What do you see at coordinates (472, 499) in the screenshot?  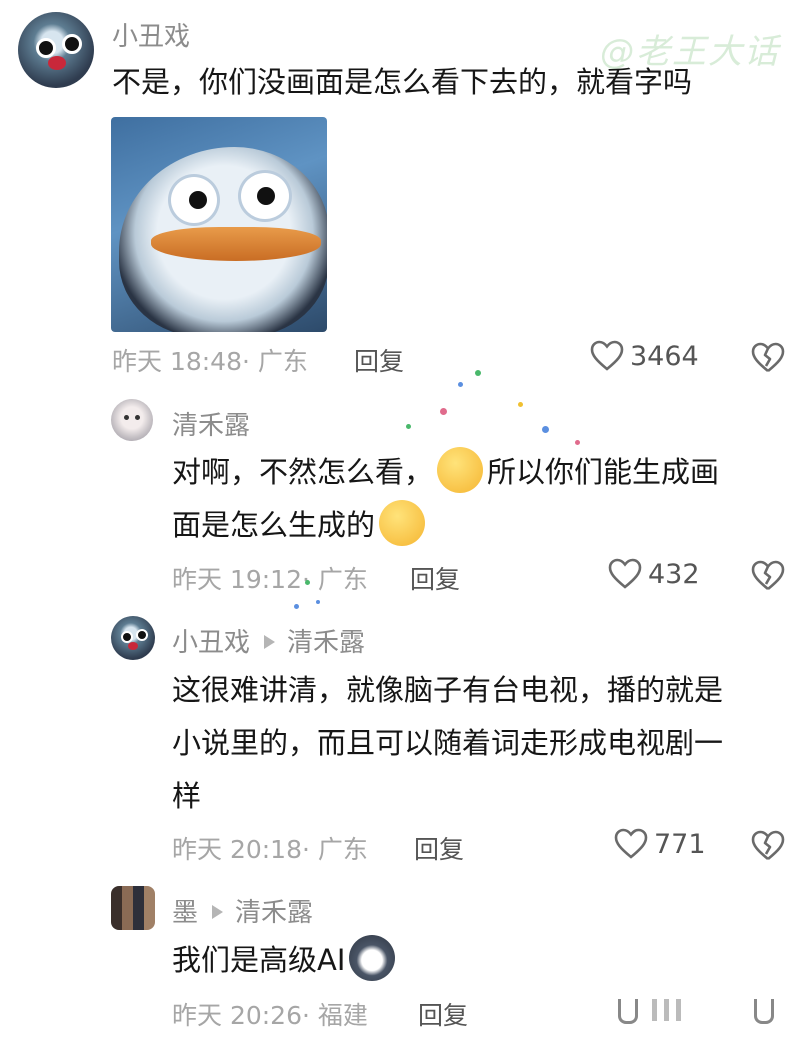 I see `comment-text: 对啊，不然怎么看， 所以你们能生成画 面是怎么生成的` at bounding box center [472, 499].